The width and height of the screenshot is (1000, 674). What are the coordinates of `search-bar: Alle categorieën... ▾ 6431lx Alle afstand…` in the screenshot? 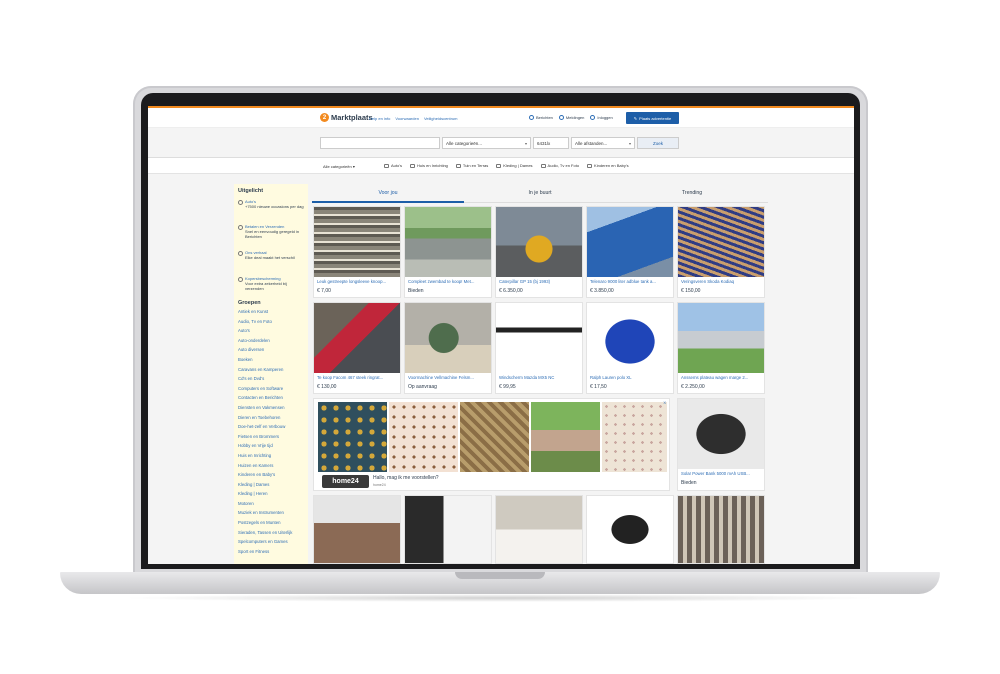 It's located at (501, 143).